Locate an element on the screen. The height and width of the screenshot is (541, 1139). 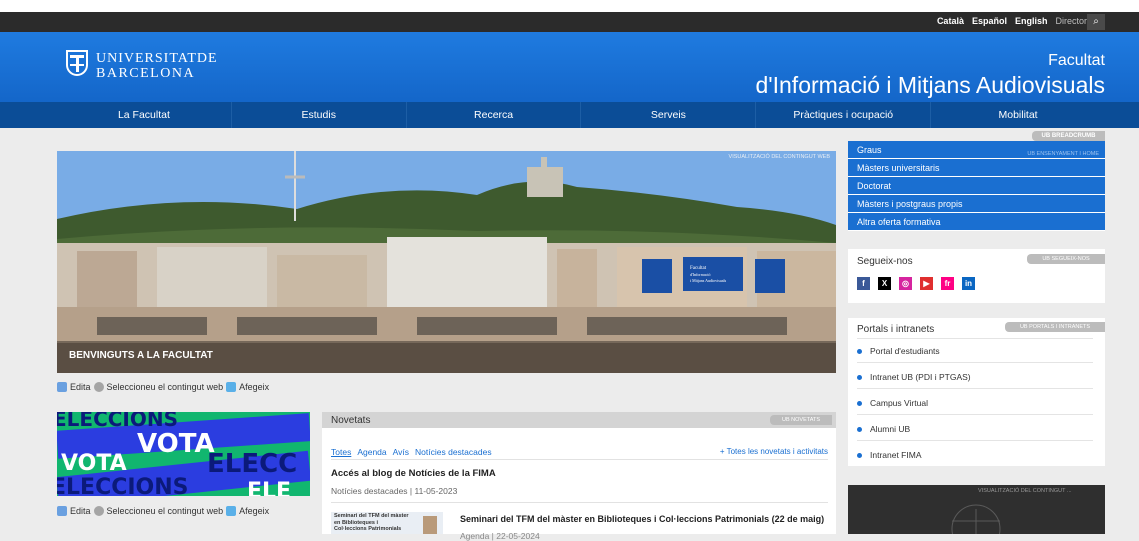
directory-link: Directori is located at coordinates (1072, 21).